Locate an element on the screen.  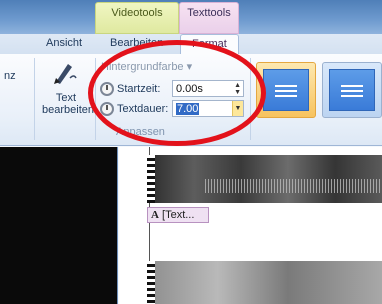
tab-format: Format is located at coordinates (209, 44).